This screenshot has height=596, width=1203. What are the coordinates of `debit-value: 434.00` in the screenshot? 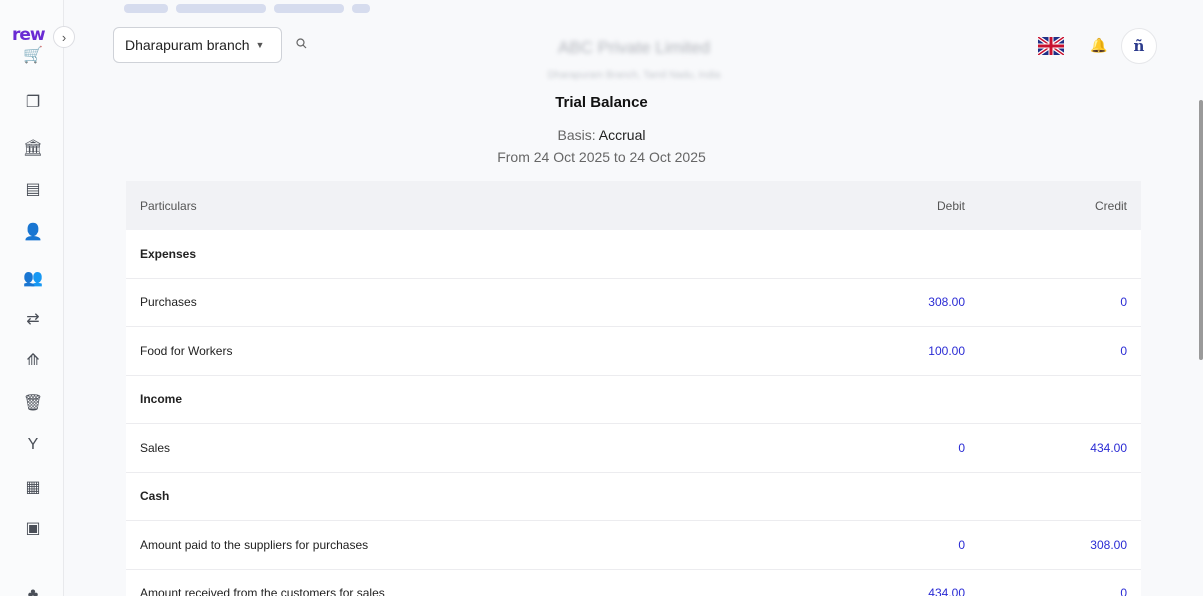 It's located at (885, 591).